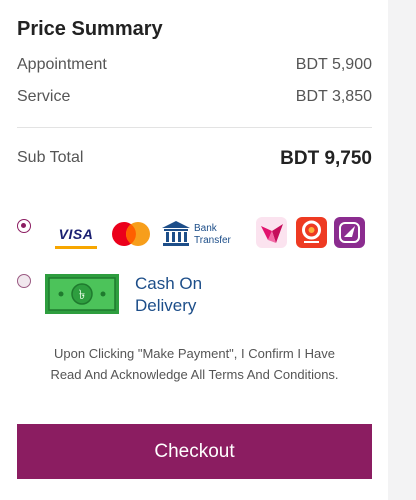  Describe the element at coordinates (402, 250) in the screenshot. I see `page-gutter` at that location.